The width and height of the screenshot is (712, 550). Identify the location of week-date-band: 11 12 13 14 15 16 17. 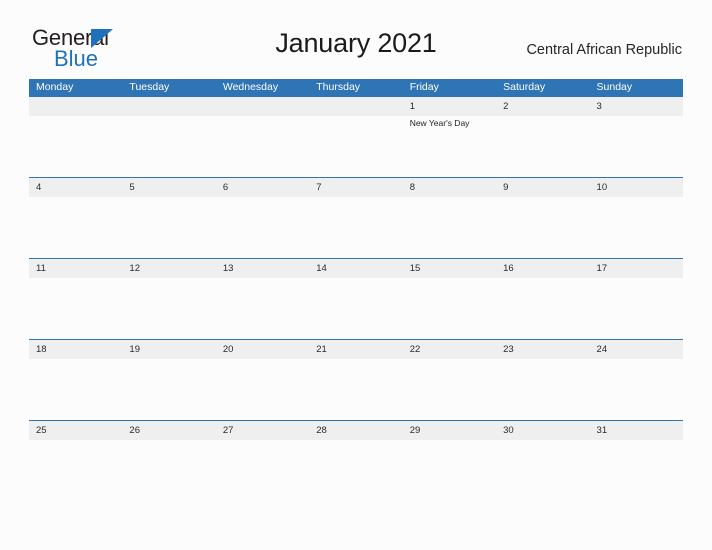
(356, 268).